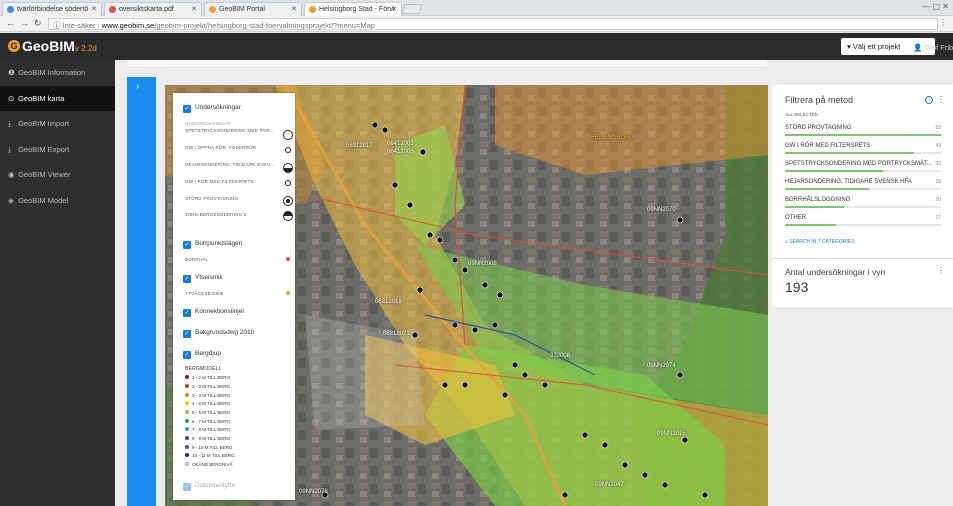 The image size is (953, 506). I want to click on sidebar-item-label: GeoBIM Viewer, so click(44, 174).